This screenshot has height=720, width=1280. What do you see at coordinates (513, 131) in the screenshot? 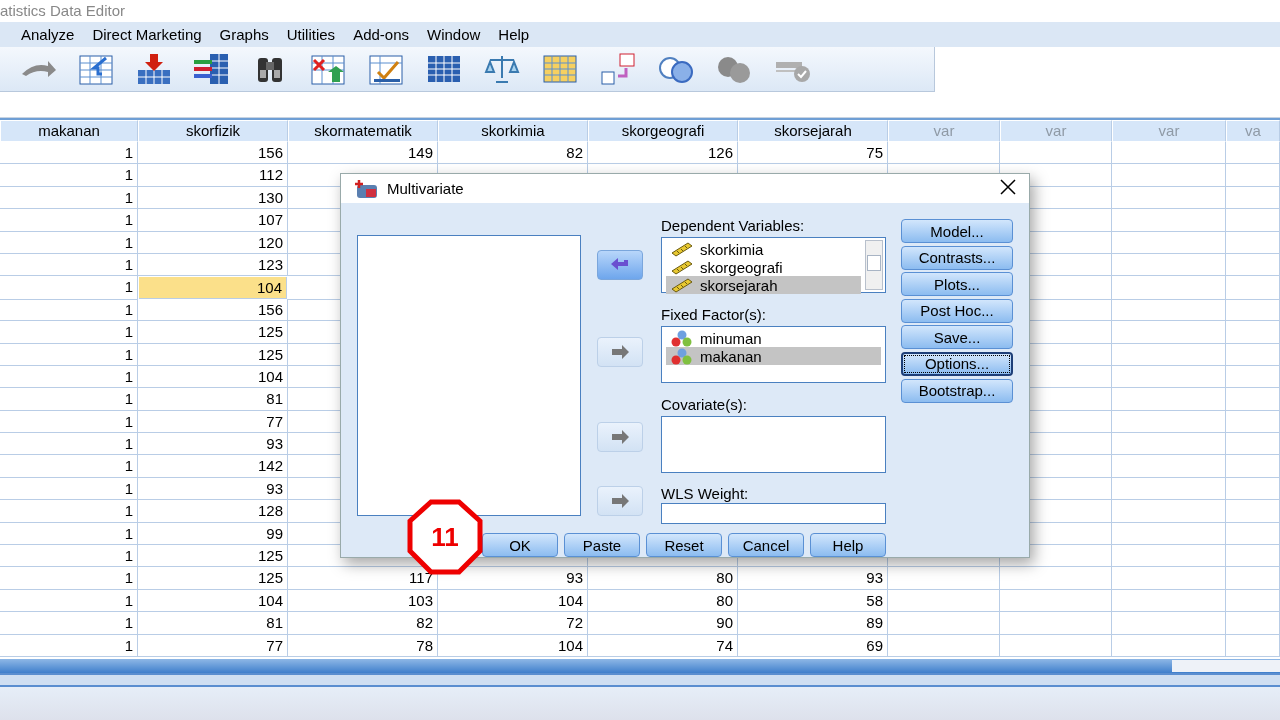
I see `column-header: skorkimia` at bounding box center [513, 131].